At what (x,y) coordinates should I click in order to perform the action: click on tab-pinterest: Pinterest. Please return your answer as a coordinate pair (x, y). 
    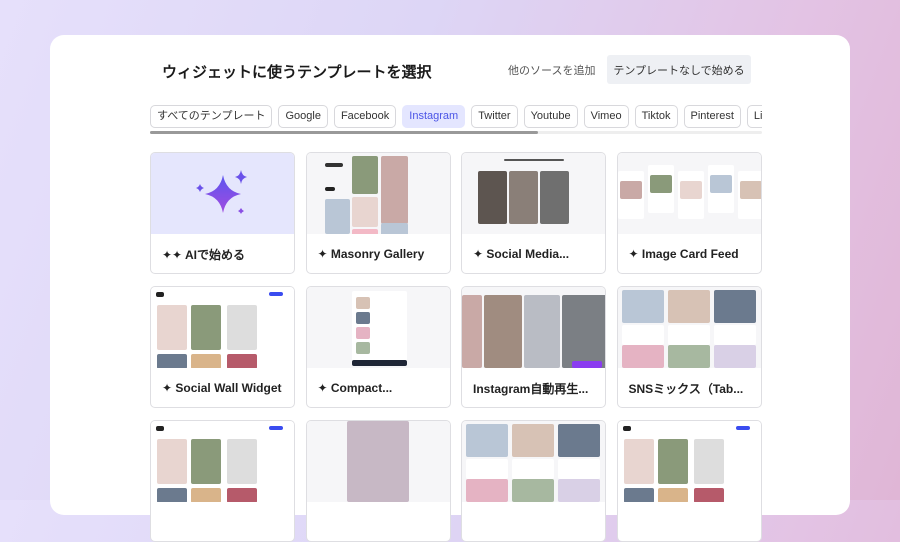
    Looking at the image, I should click on (712, 116).